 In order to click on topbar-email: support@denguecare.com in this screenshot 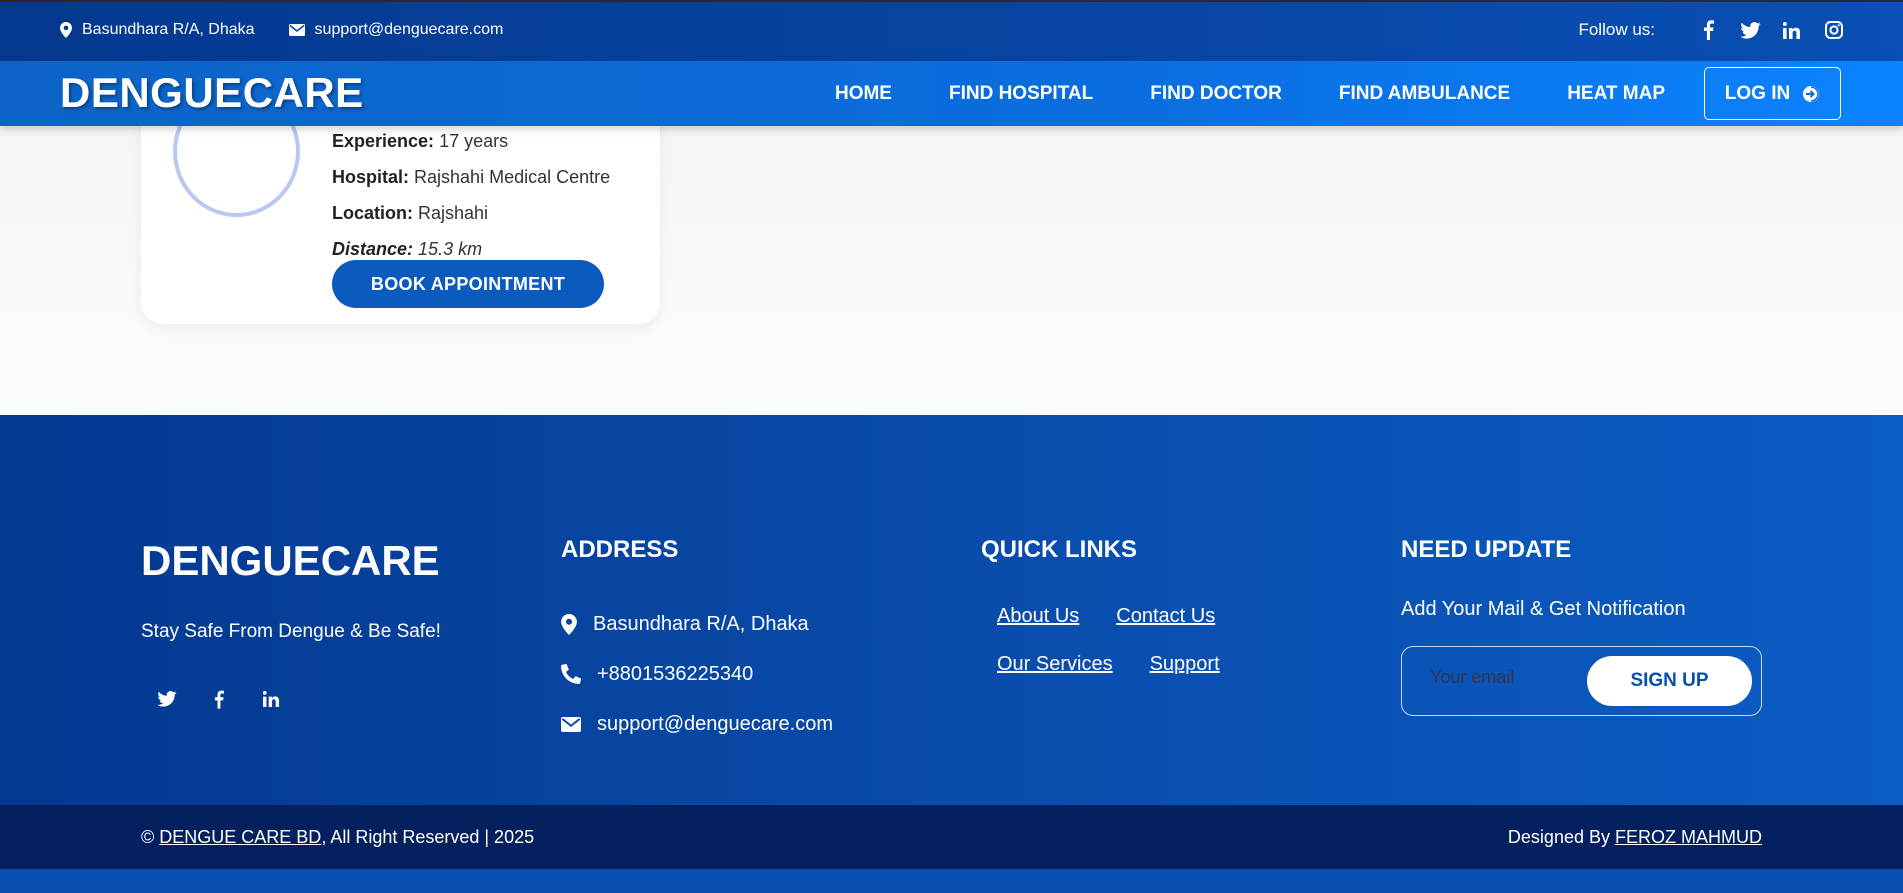, I will do `click(409, 30)`.